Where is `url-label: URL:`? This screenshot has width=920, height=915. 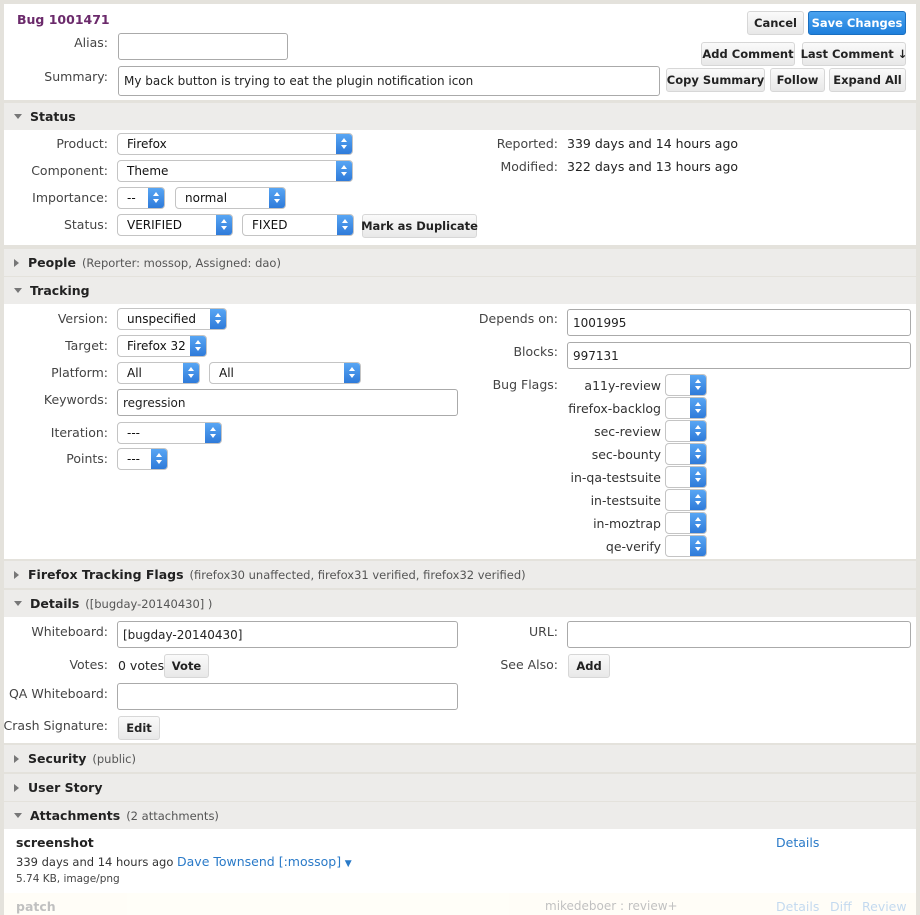 url-label: URL: is located at coordinates (543, 631).